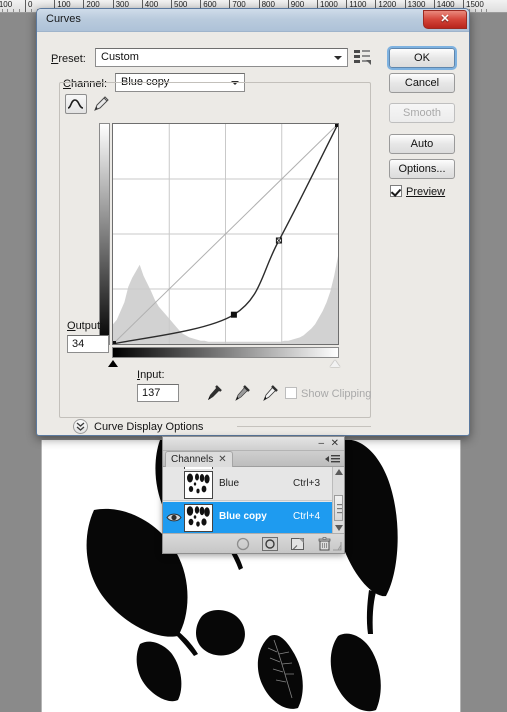 The image size is (507, 712). I want to click on ok-button: OK, so click(422, 58).